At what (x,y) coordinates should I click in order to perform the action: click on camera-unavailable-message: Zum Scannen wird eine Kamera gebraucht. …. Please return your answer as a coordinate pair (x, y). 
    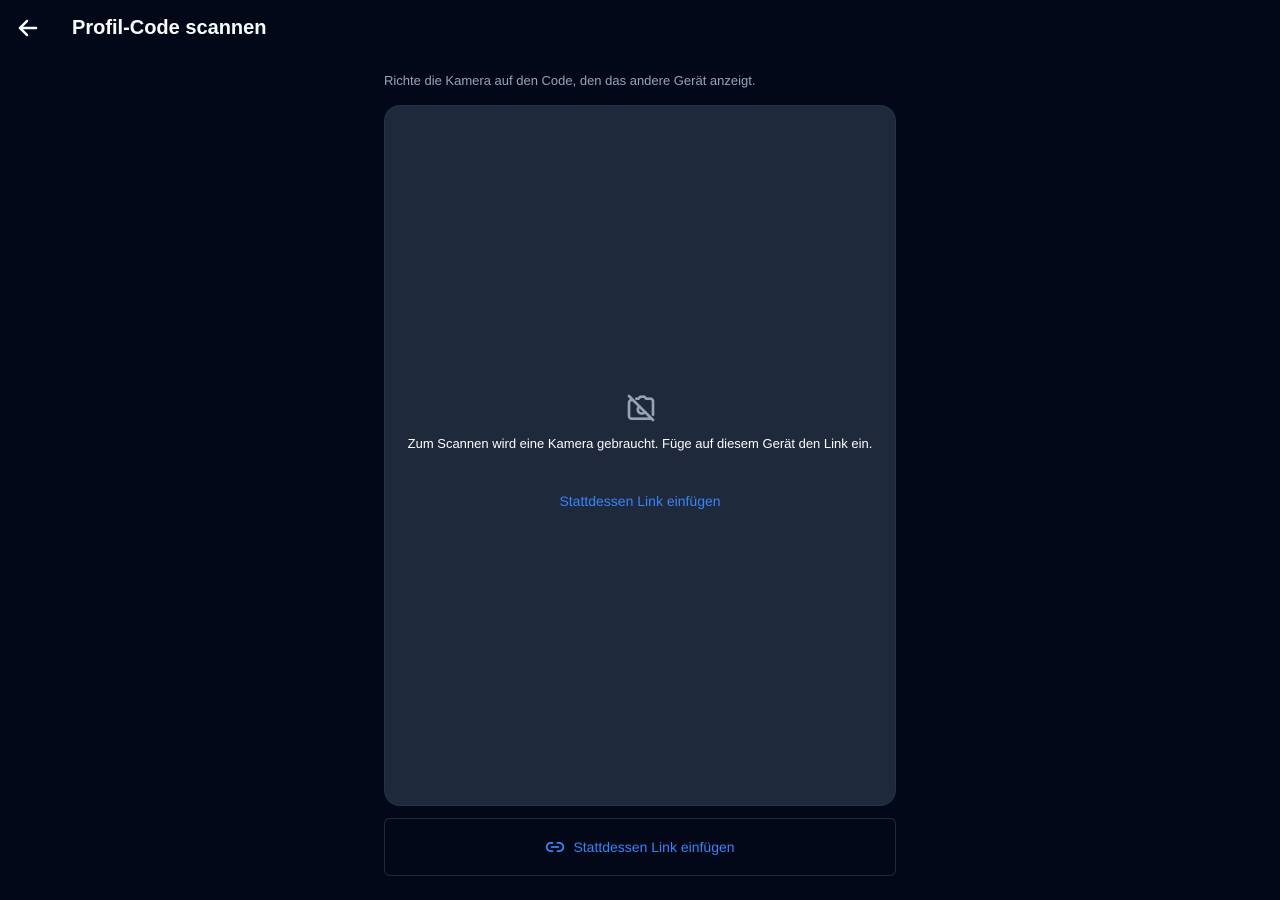
    Looking at the image, I should click on (640, 443).